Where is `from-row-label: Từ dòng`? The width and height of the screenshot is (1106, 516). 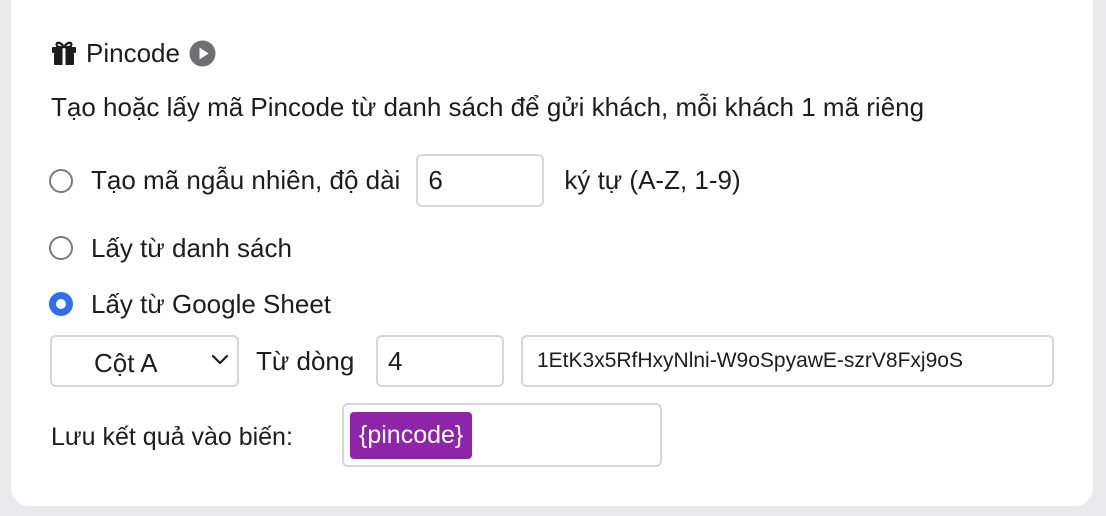 from-row-label: Từ dòng is located at coordinates (305, 361).